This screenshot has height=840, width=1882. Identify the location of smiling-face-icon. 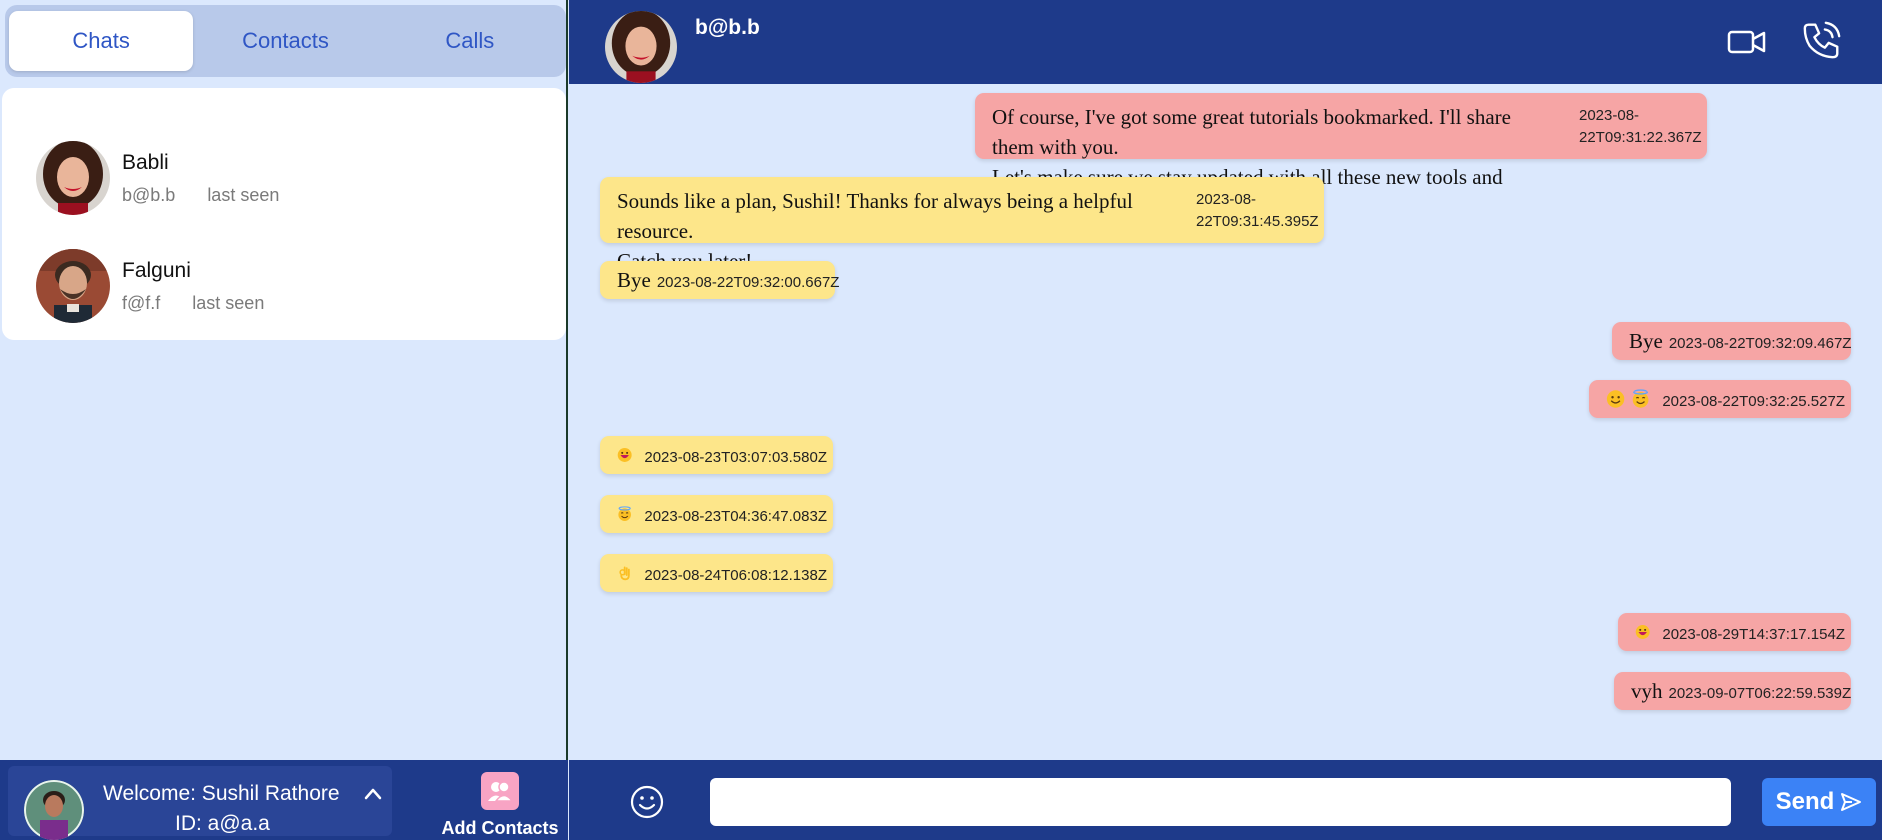
(1615, 399).